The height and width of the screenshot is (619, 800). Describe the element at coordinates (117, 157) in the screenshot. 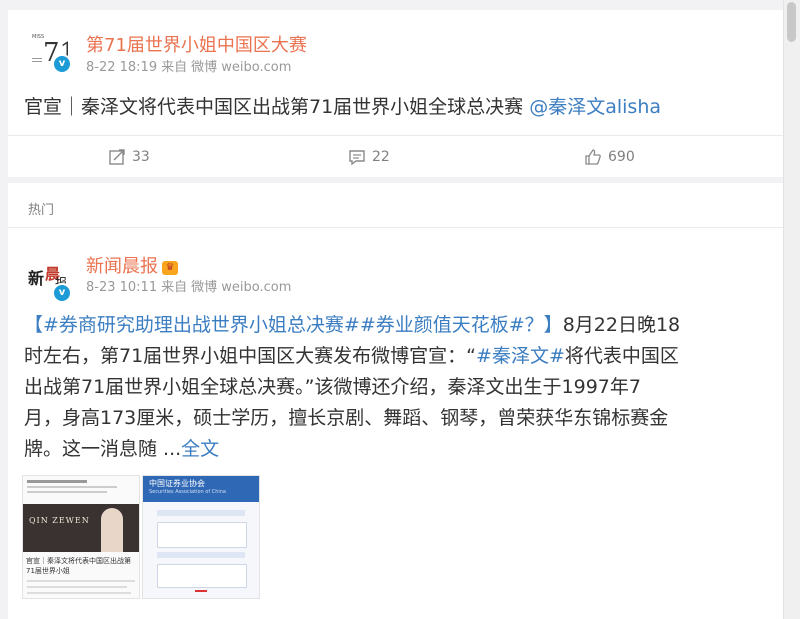

I see `repost-icon` at that location.